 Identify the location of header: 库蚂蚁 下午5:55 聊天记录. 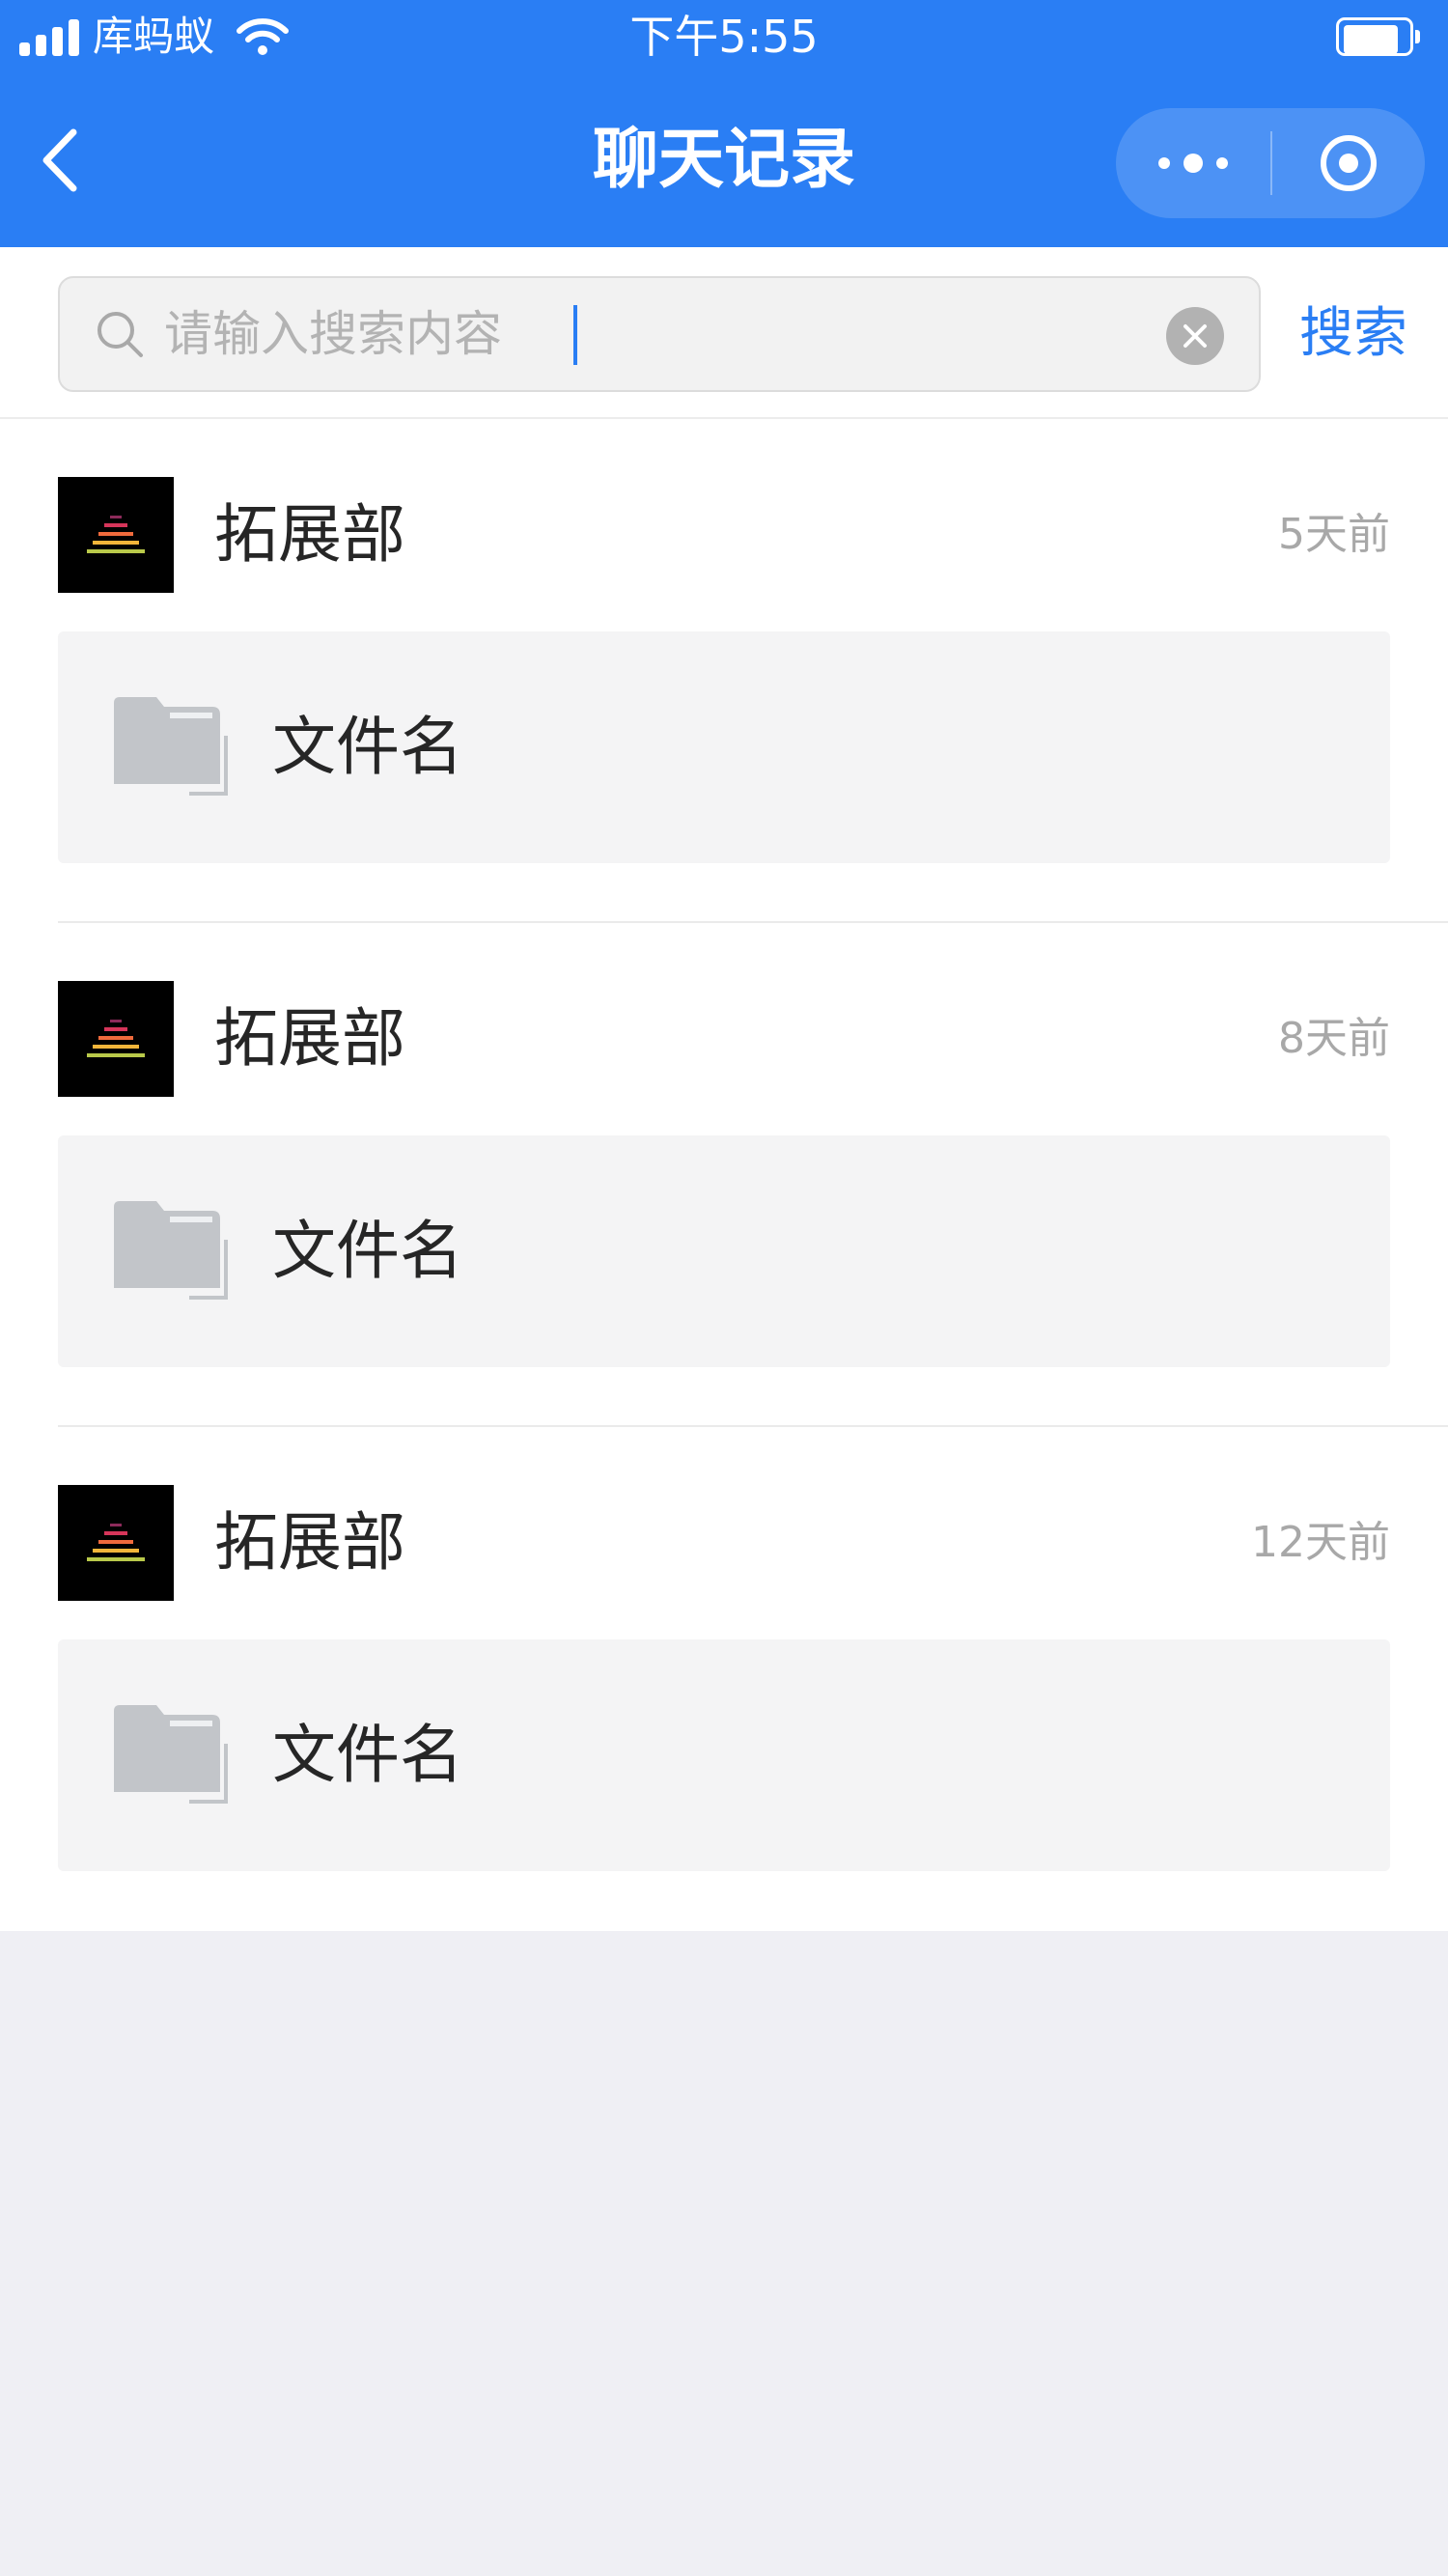
(724, 124).